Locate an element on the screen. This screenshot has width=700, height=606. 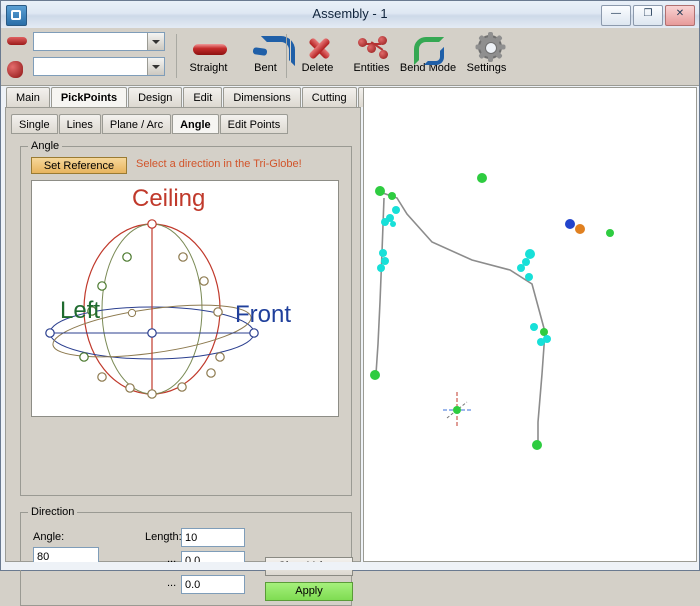
tab-edit: Edit is located at coordinates (203, 97).